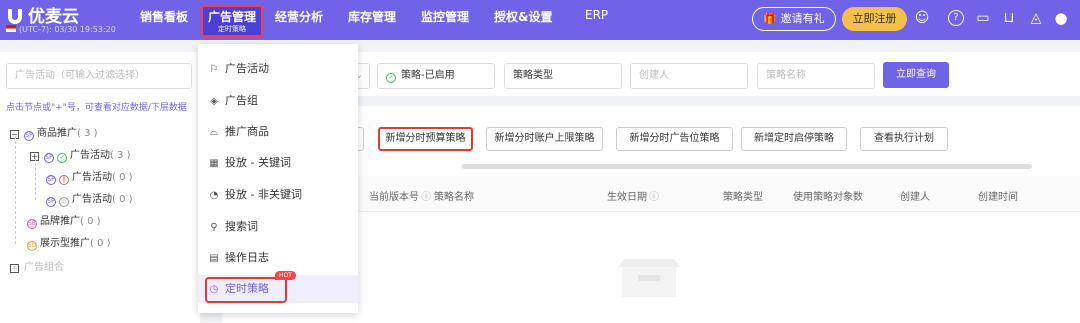 Image resolution: width=1080 pixels, height=323 pixels. I want to click on add-hourly-placement-strategy-button: 新增分时广告位策略, so click(674, 139).